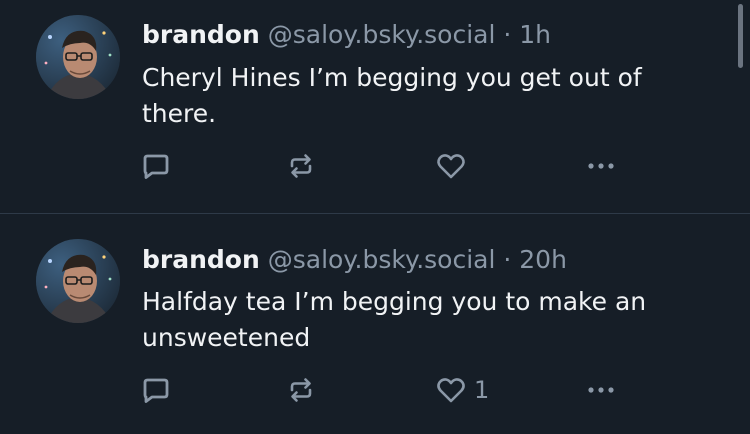  Describe the element at coordinates (543, 259) in the screenshot. I see `post-timestamp: 20h` at that location.